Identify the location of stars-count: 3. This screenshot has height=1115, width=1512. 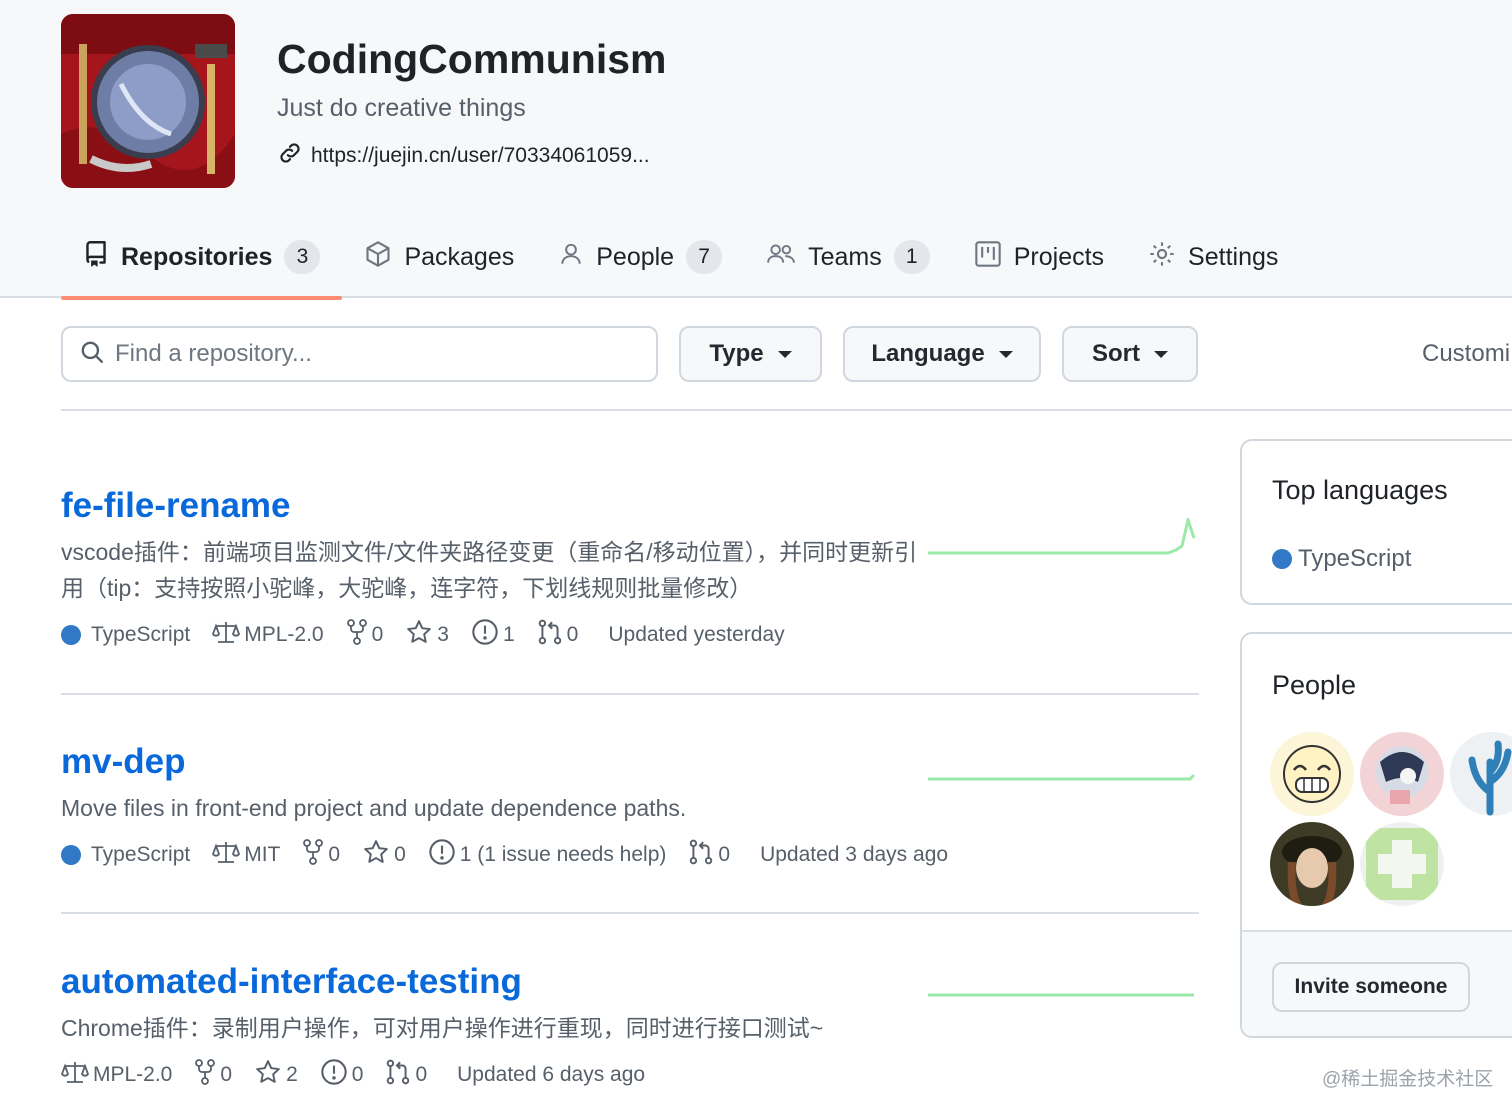
(443, 634).